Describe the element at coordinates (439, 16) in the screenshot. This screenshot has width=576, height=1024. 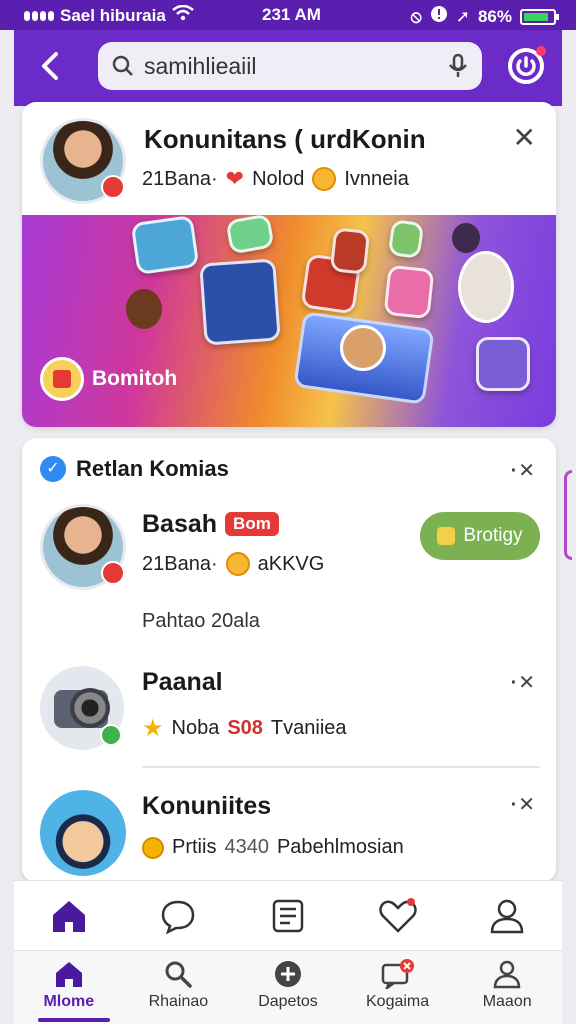
I see `alert-icon` at that location.